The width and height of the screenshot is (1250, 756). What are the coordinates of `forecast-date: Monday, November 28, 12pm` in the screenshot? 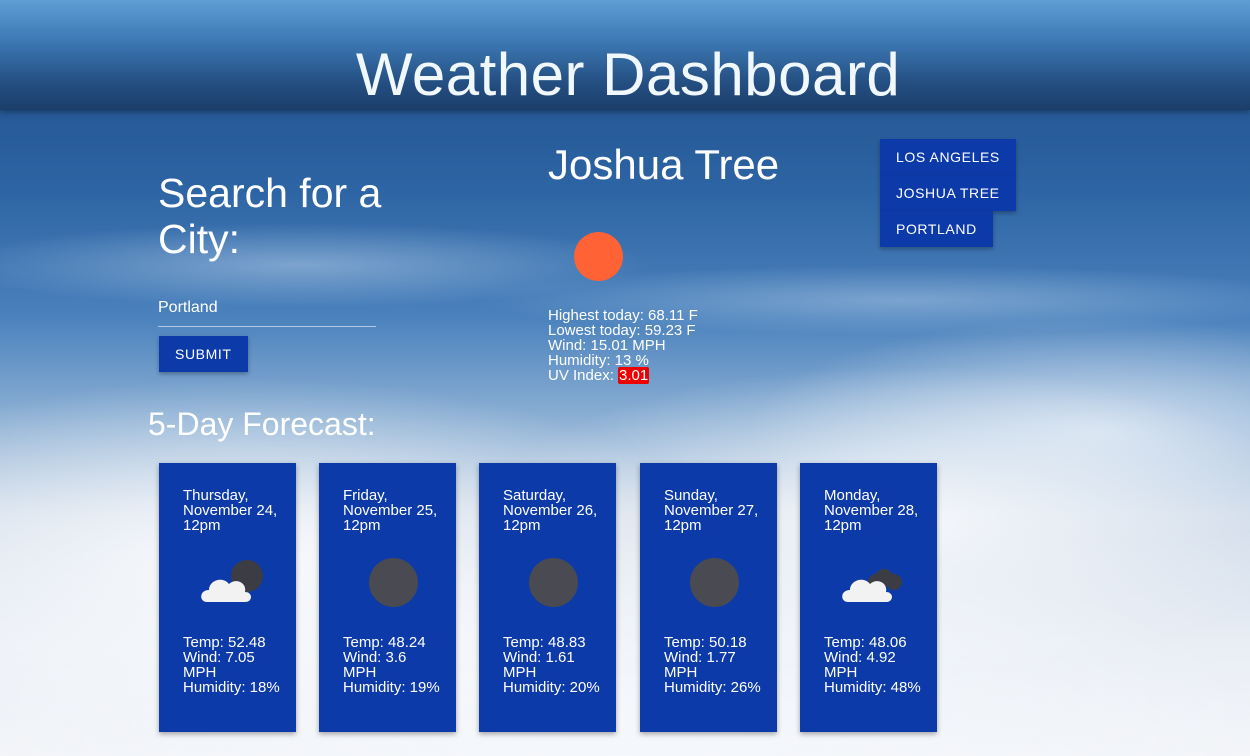 It's located at (871, 510).